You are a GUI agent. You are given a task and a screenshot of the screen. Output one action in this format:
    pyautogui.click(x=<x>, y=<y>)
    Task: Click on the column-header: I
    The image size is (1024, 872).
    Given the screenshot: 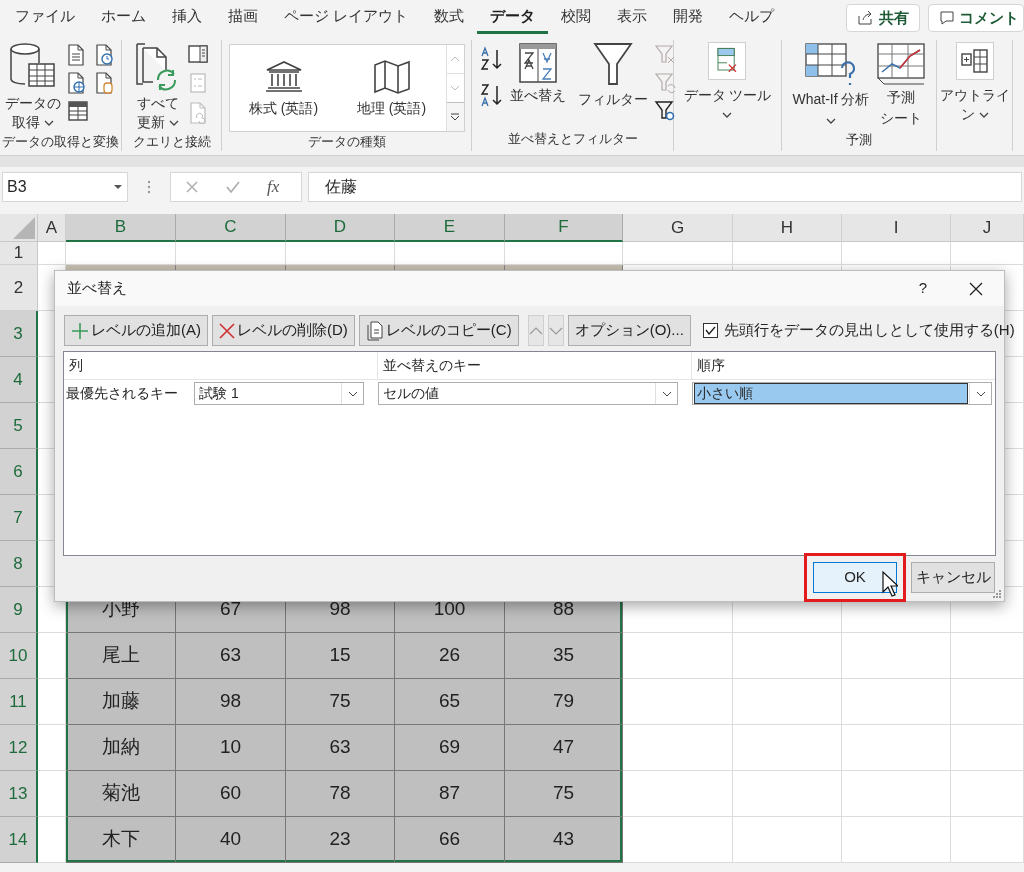 What is the action you would take?
    pyautogui.click(x=896, y=228)
    